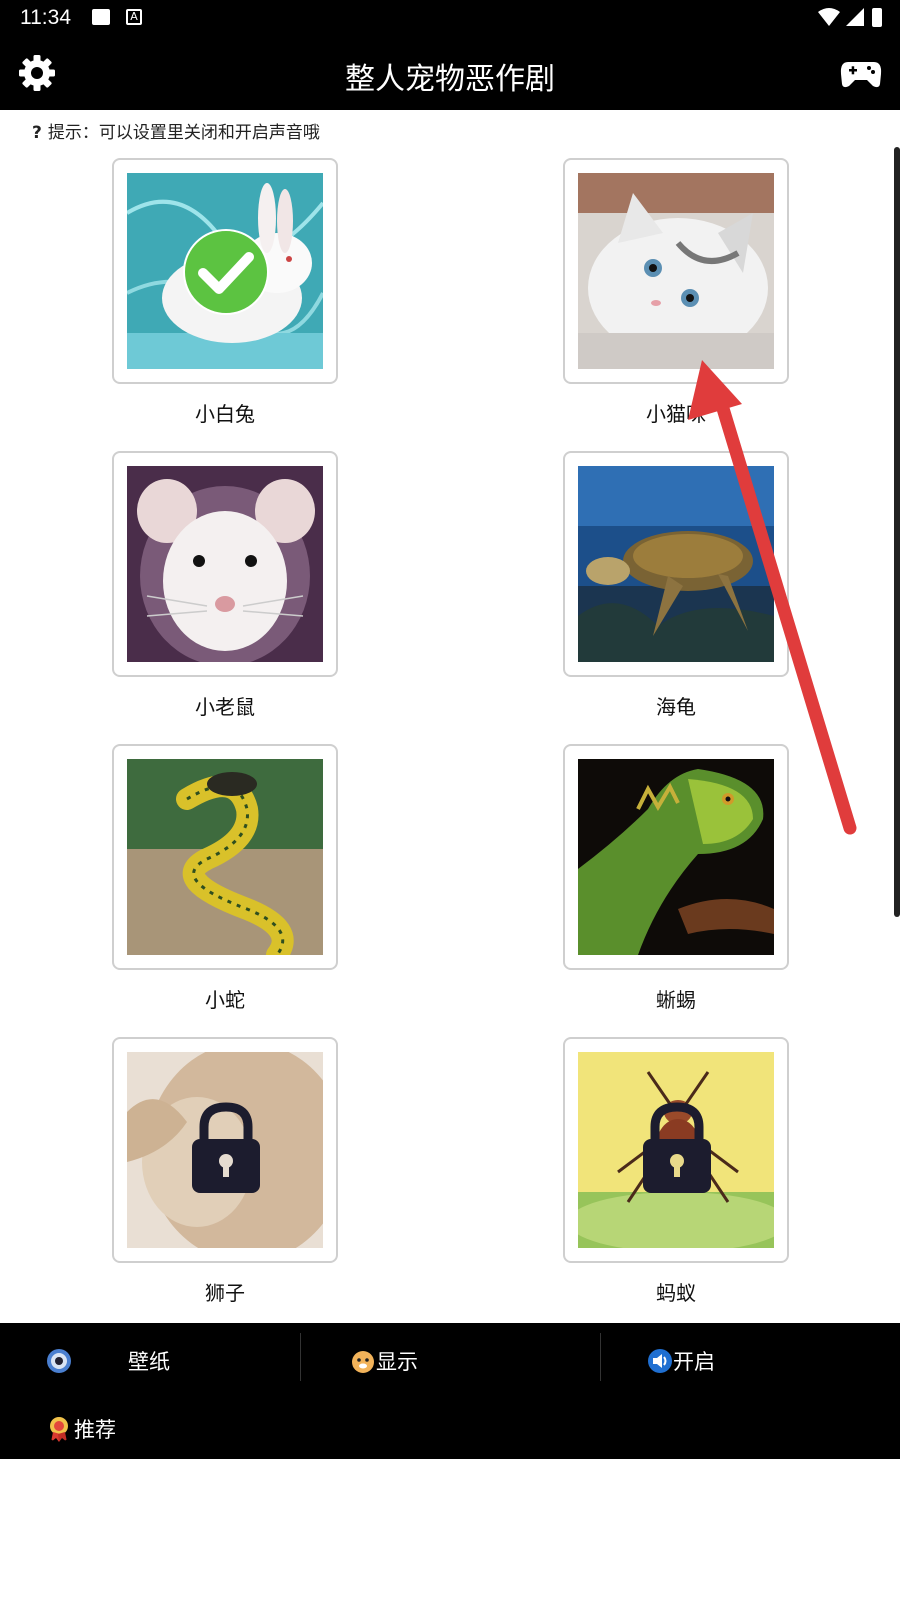  I want to click on animal-card-turtle: 海龟, so click(676, 585).